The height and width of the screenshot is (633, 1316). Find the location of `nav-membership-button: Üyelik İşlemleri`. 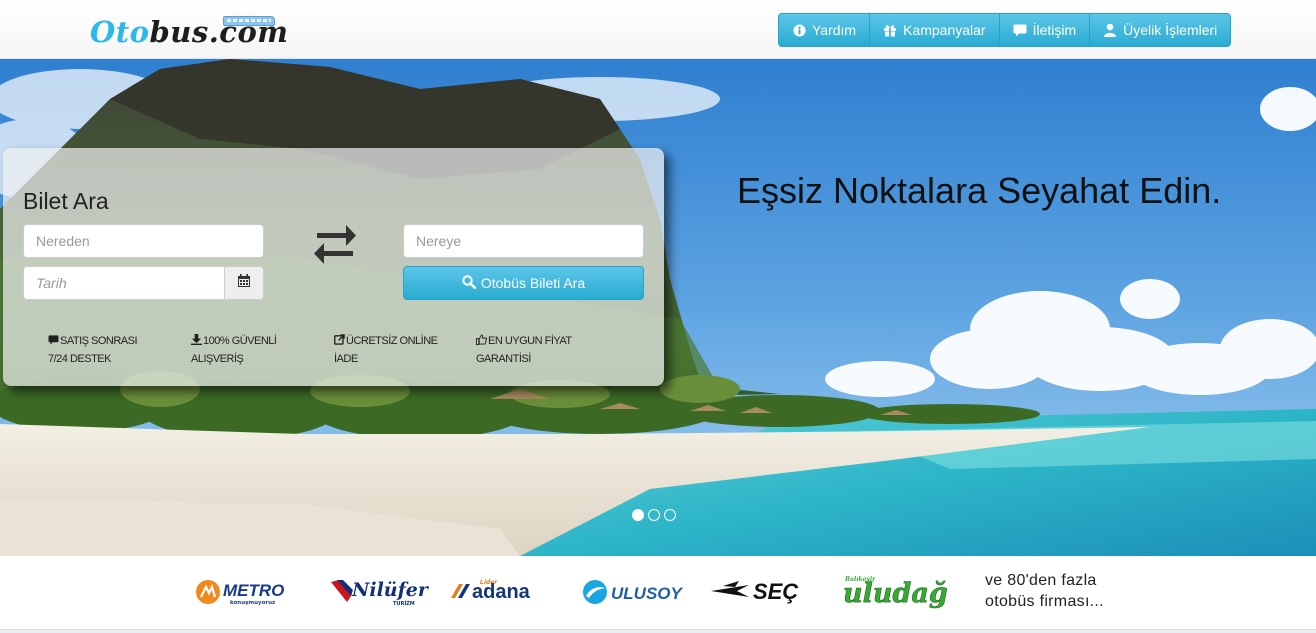

nav-membership-button: Üyelik İşlemleri is located at coordinates (1160, 30).